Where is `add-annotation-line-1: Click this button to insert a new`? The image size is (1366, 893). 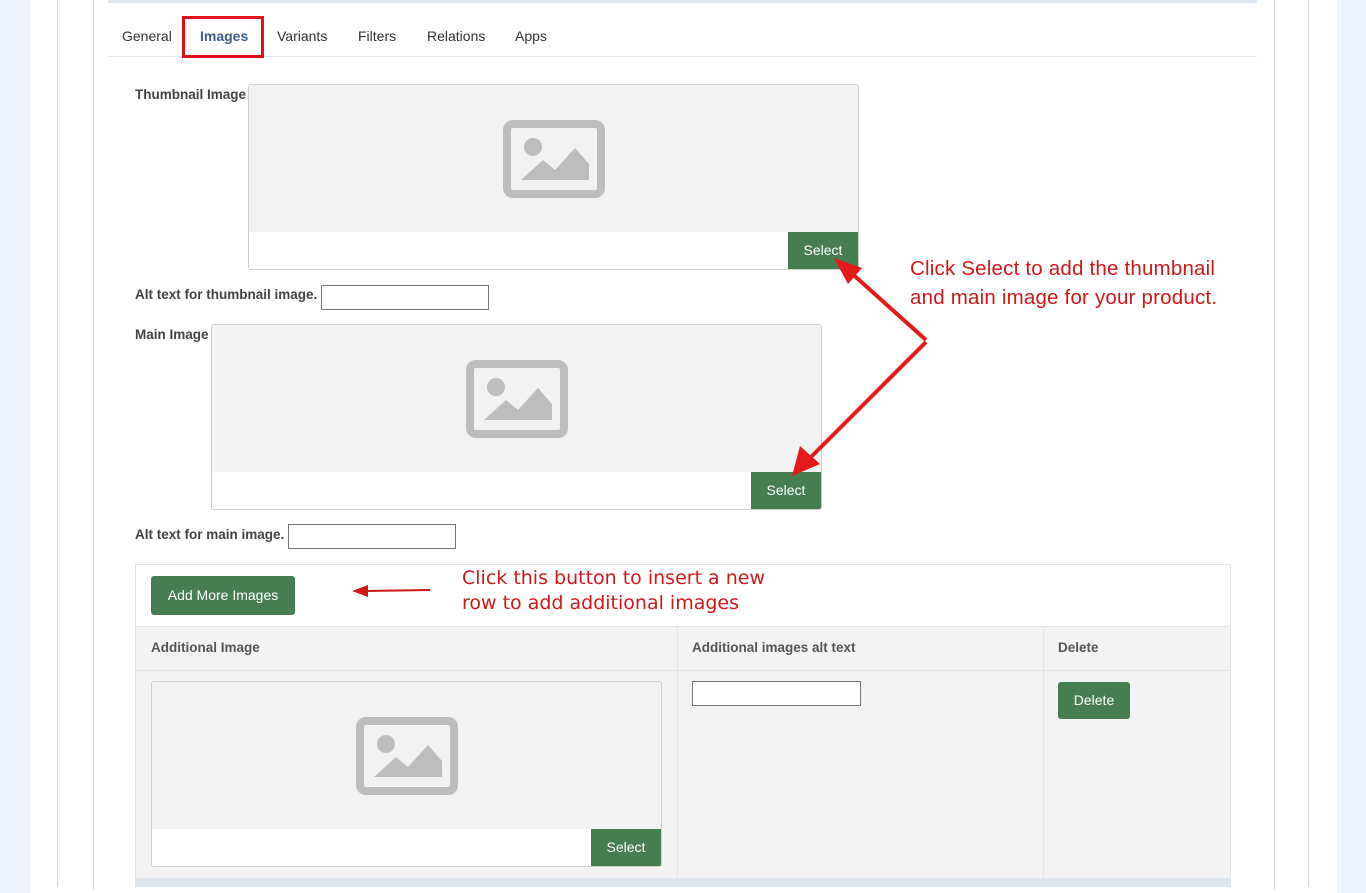
add-annotation-line-1: Click this button to insert a new is located at coordinates (614, 578).